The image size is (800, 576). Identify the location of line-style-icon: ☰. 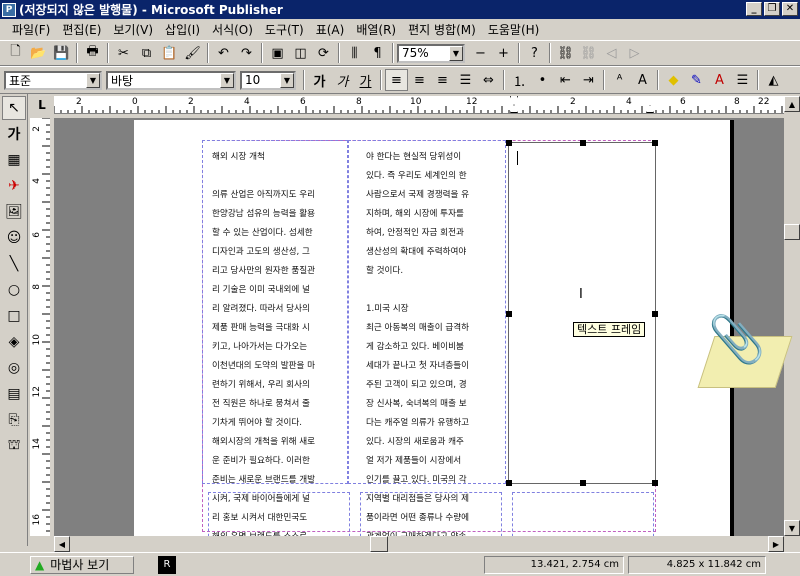
(742, 80).